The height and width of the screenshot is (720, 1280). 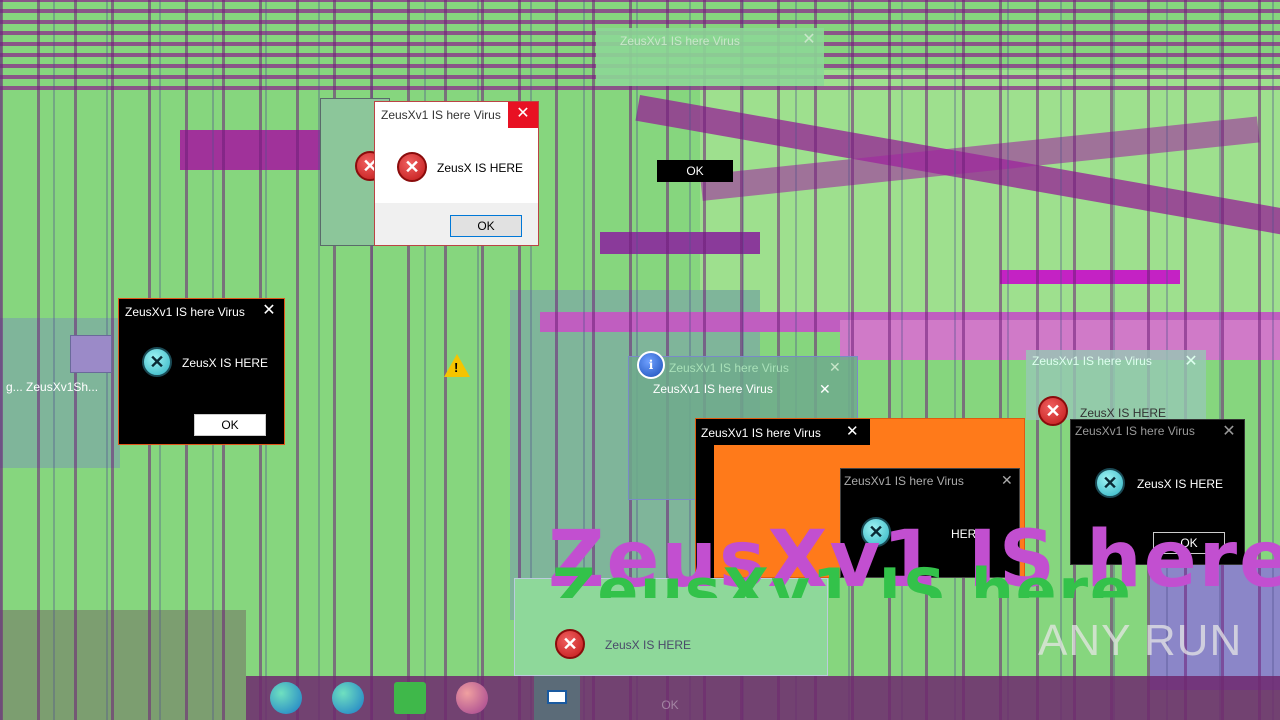 I want to click on taskbar: OK, so click(x=763, y=698).